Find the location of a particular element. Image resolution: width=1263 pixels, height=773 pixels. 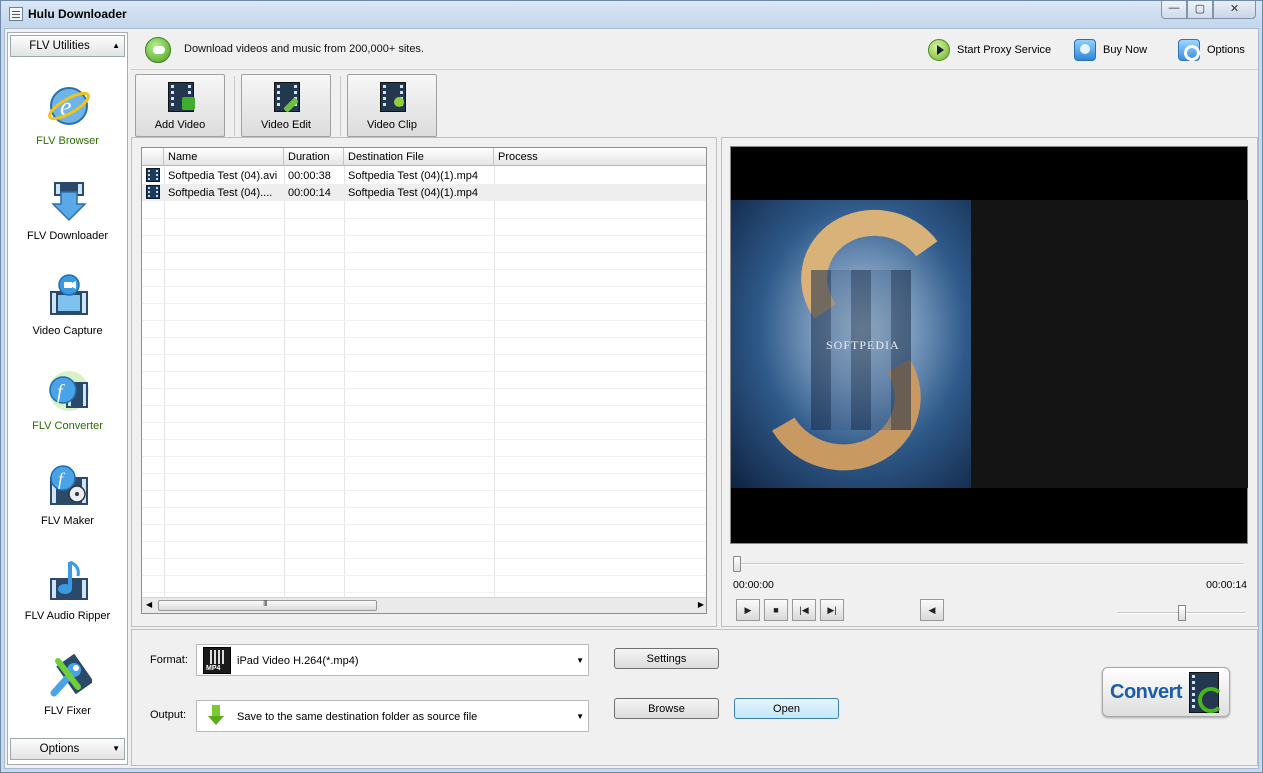

column-header-name: Name is located at coordinates (224, 157).